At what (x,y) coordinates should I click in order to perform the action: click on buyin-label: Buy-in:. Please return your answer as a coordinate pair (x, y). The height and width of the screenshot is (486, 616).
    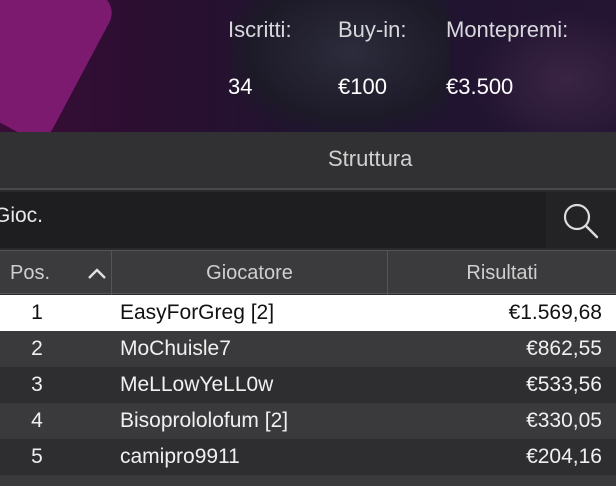
    Looking at the image, I should click on (372, 29).